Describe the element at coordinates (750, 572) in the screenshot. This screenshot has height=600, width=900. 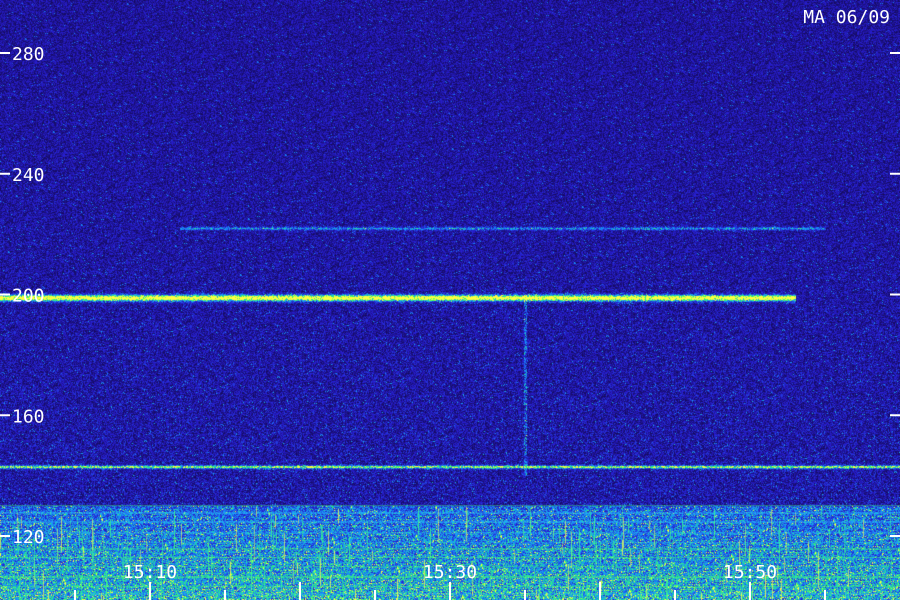
I see `x-tick-label: 15:50` at that location.